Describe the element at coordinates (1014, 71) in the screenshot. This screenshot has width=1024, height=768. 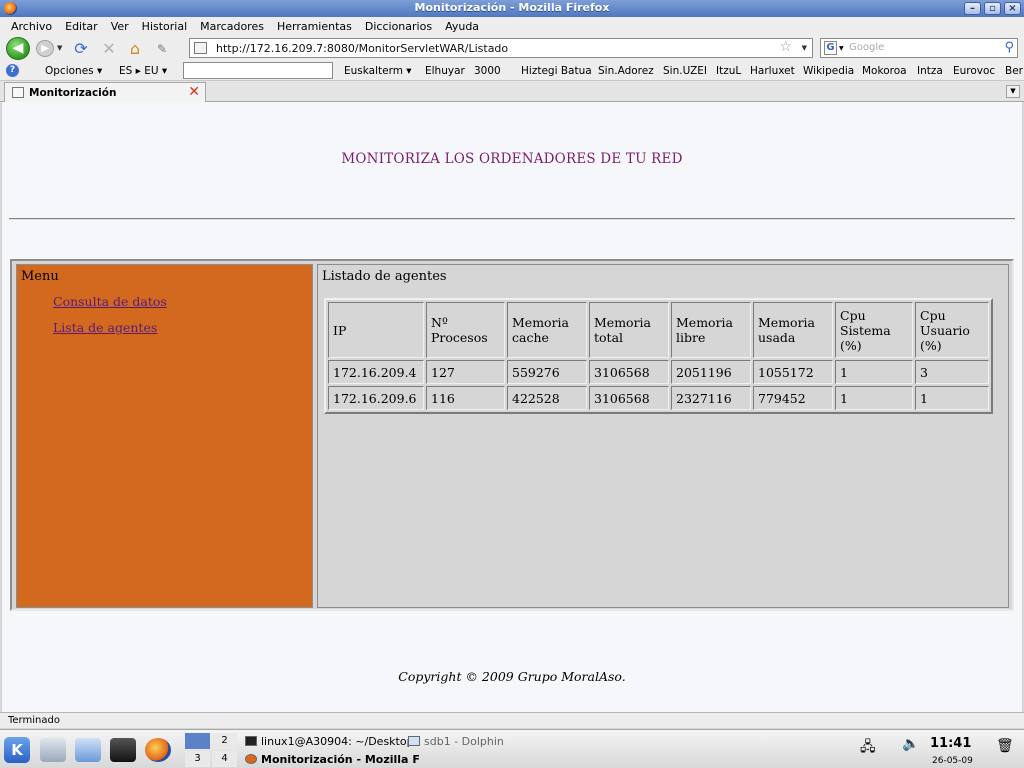
I see `bookmark-ber: Ber` at that location.